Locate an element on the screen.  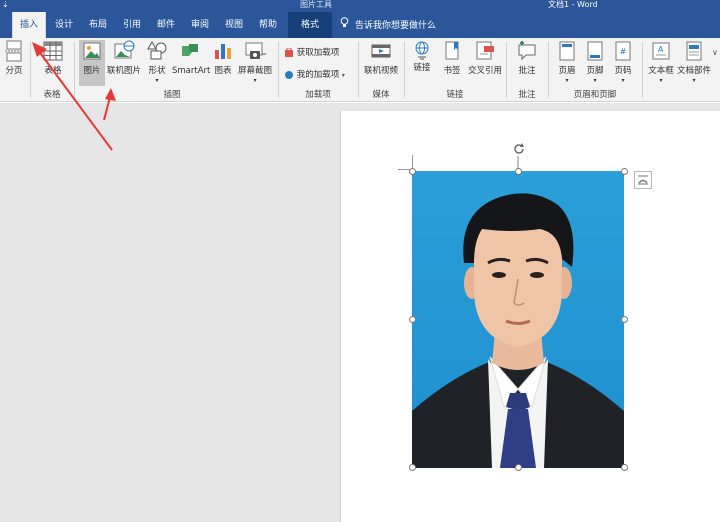
header-icon is located at coordinates (567, 51).